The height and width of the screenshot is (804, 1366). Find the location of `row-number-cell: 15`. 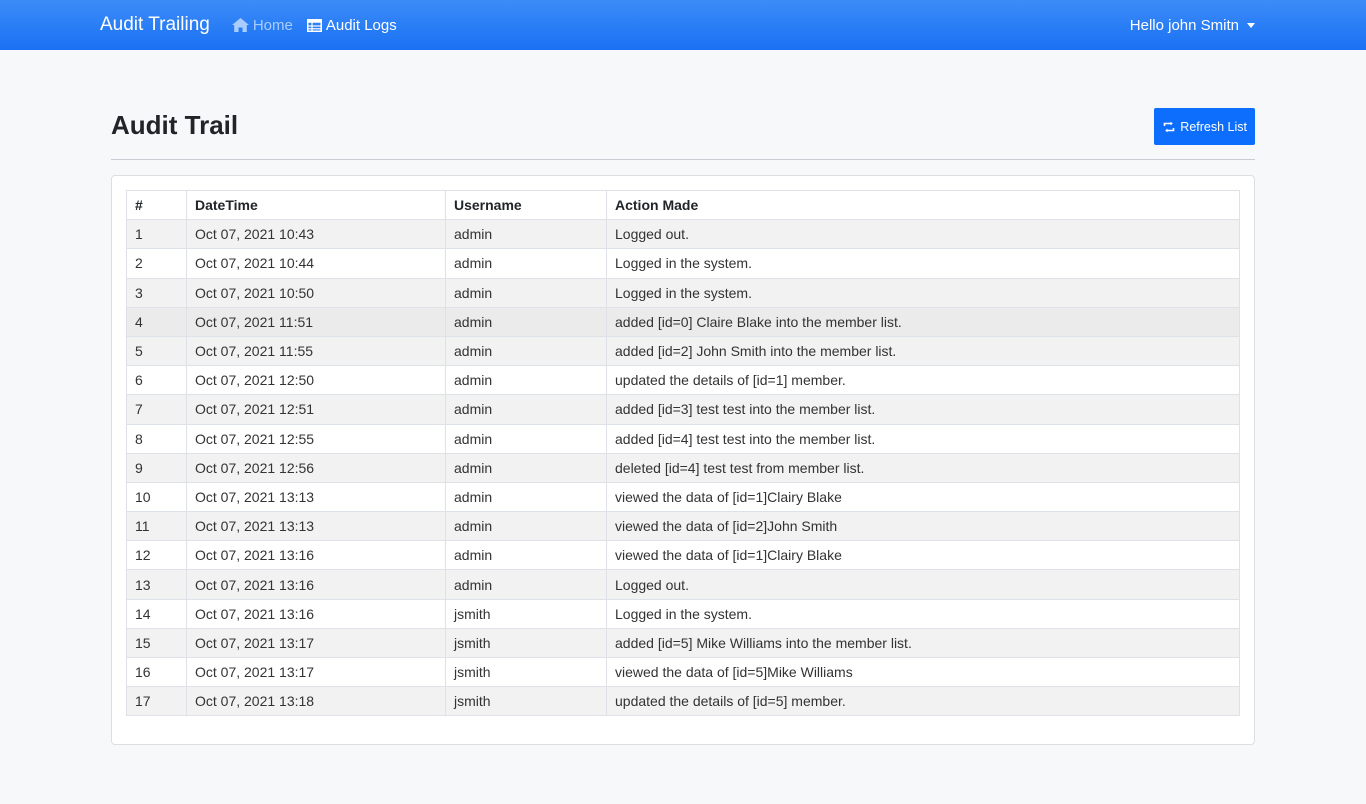

row-number-cell: 15 is located at coordinates (156, 643).